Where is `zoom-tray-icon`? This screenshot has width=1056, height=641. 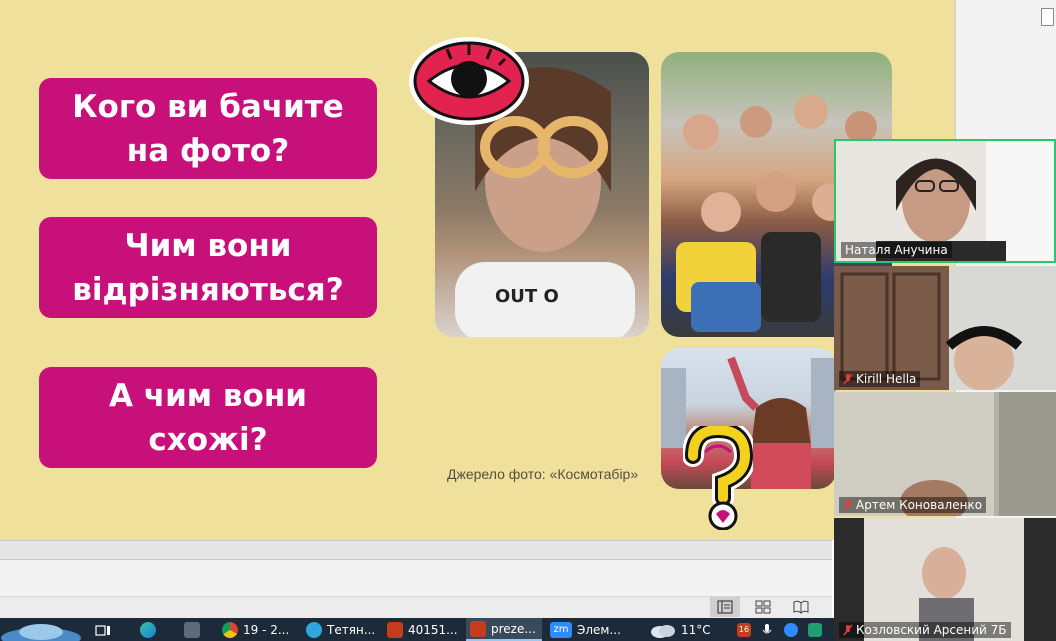
zoom-tray-icon is located at coordinates (791, 629).